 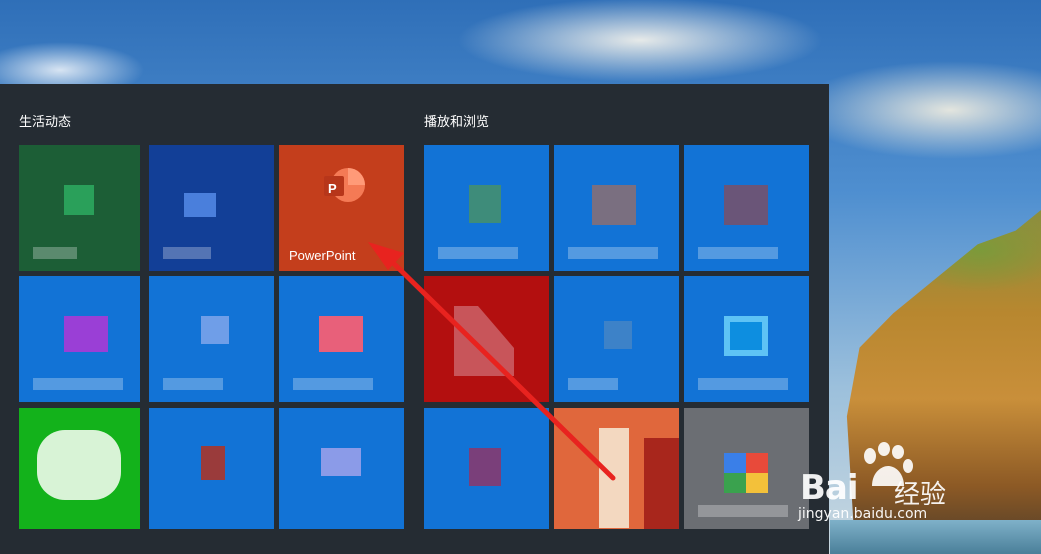 I want to click on powerpoint-glyph: P, so click(x=332, y=188).